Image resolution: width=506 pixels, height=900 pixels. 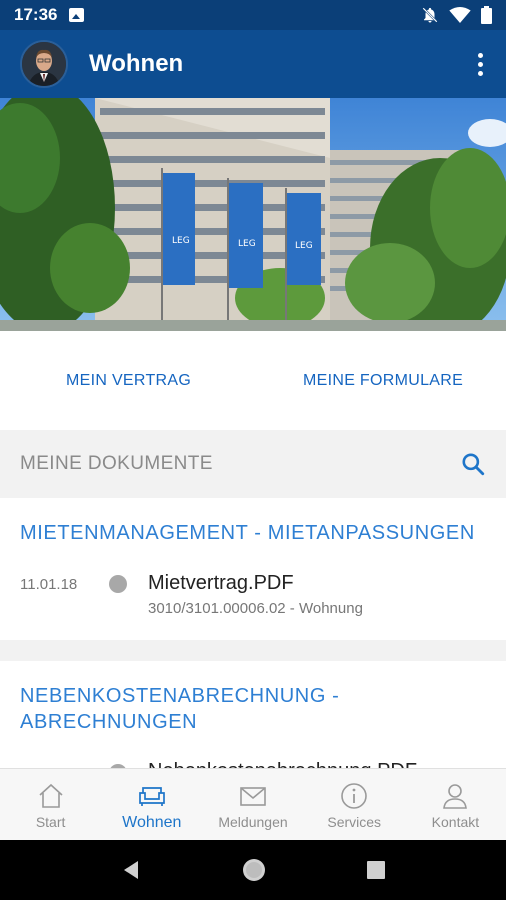 What do you see at coordinates (255, 608) in the screenshot?
I see `document-subtitle: 3010/3101.00006.02 - Wohnung` at bounding box center [255, 608].